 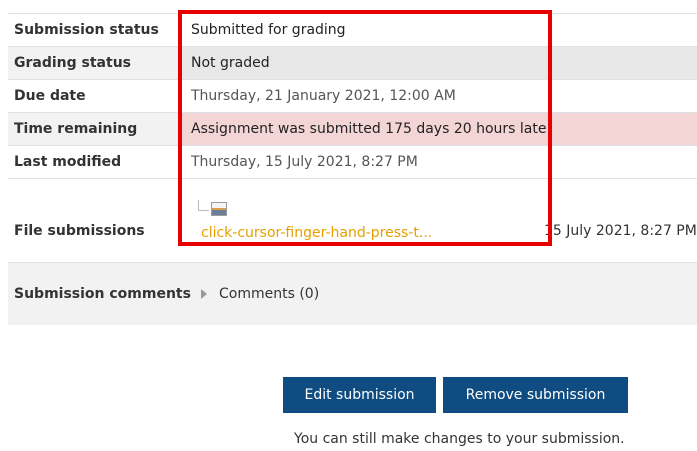 What do you see at coordinates (535, 395) in the screenshot?
I see `remove-submission-button: Remove submission` at bounding box center [535, 395].